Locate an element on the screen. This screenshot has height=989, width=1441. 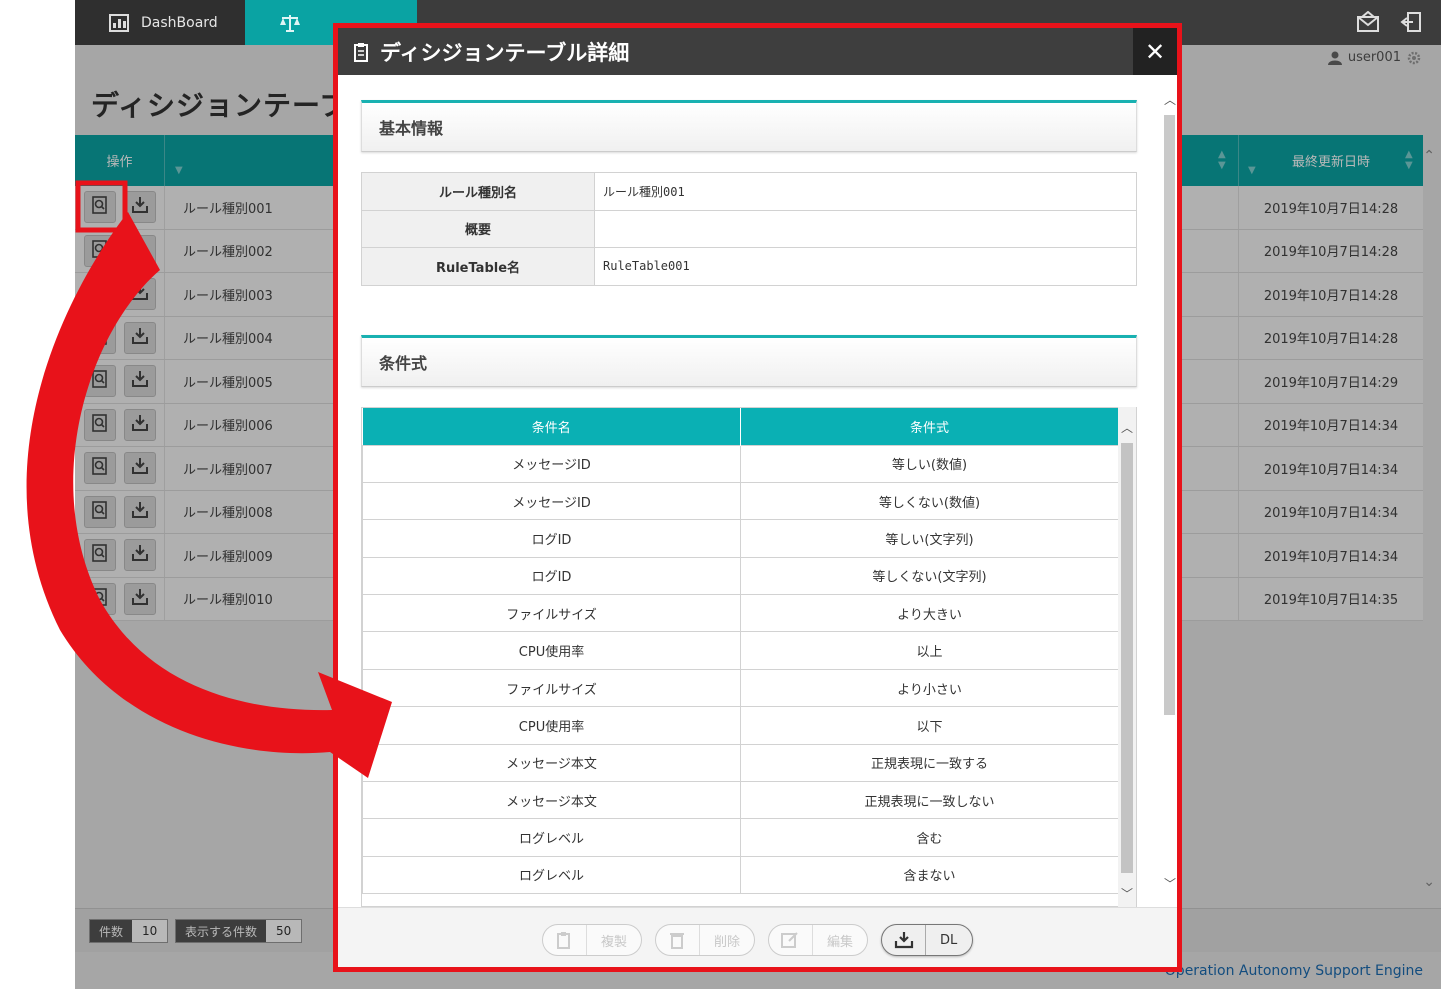
condition-row: メッセージ本文 正規表現に一致しない is located at coordinates (740, 800).